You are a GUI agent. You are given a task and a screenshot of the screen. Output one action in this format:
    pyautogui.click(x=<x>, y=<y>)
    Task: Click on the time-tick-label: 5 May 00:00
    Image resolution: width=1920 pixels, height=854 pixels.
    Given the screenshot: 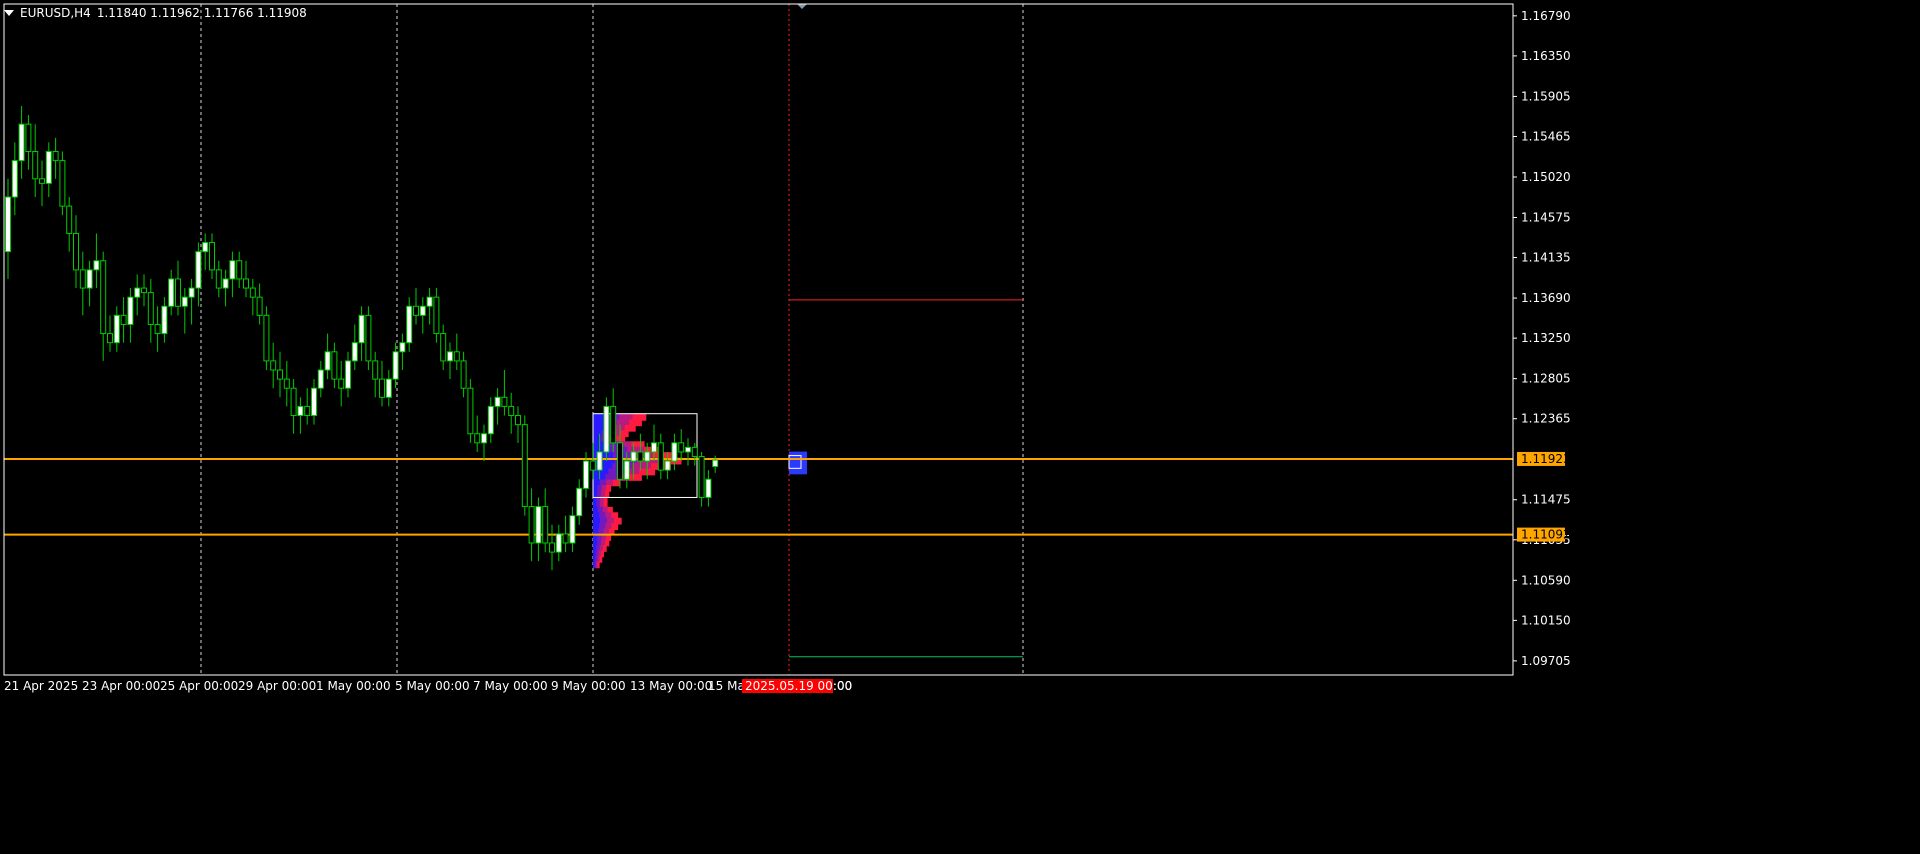 What is the action you would take?
    pyautogui.click(x=432, y=686)
    